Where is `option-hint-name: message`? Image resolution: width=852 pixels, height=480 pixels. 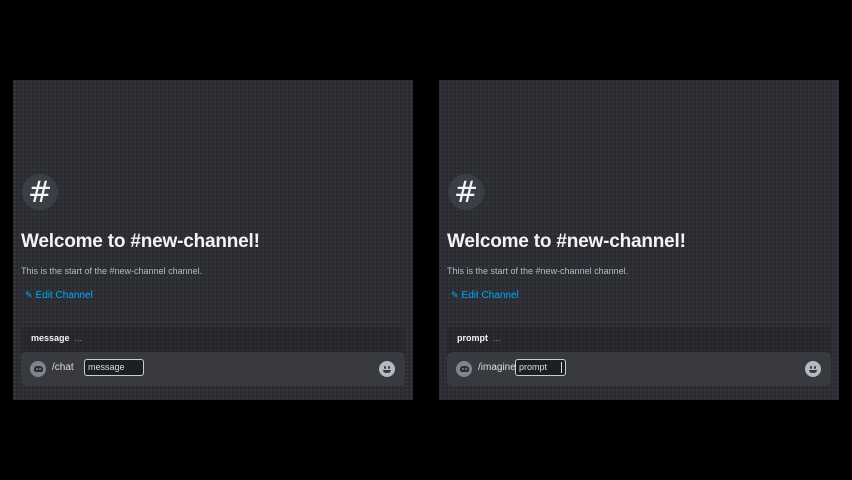
option-hint-name: message is located at coordinates (50, 338).